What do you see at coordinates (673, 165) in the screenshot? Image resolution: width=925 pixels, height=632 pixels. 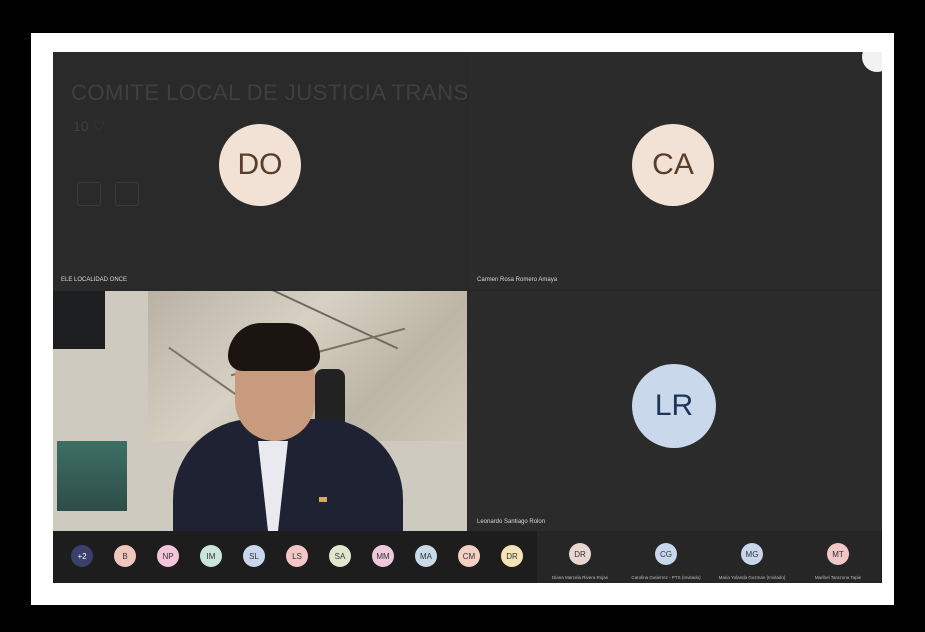 I see `avatar: CA` at bounding box center [673, 165].